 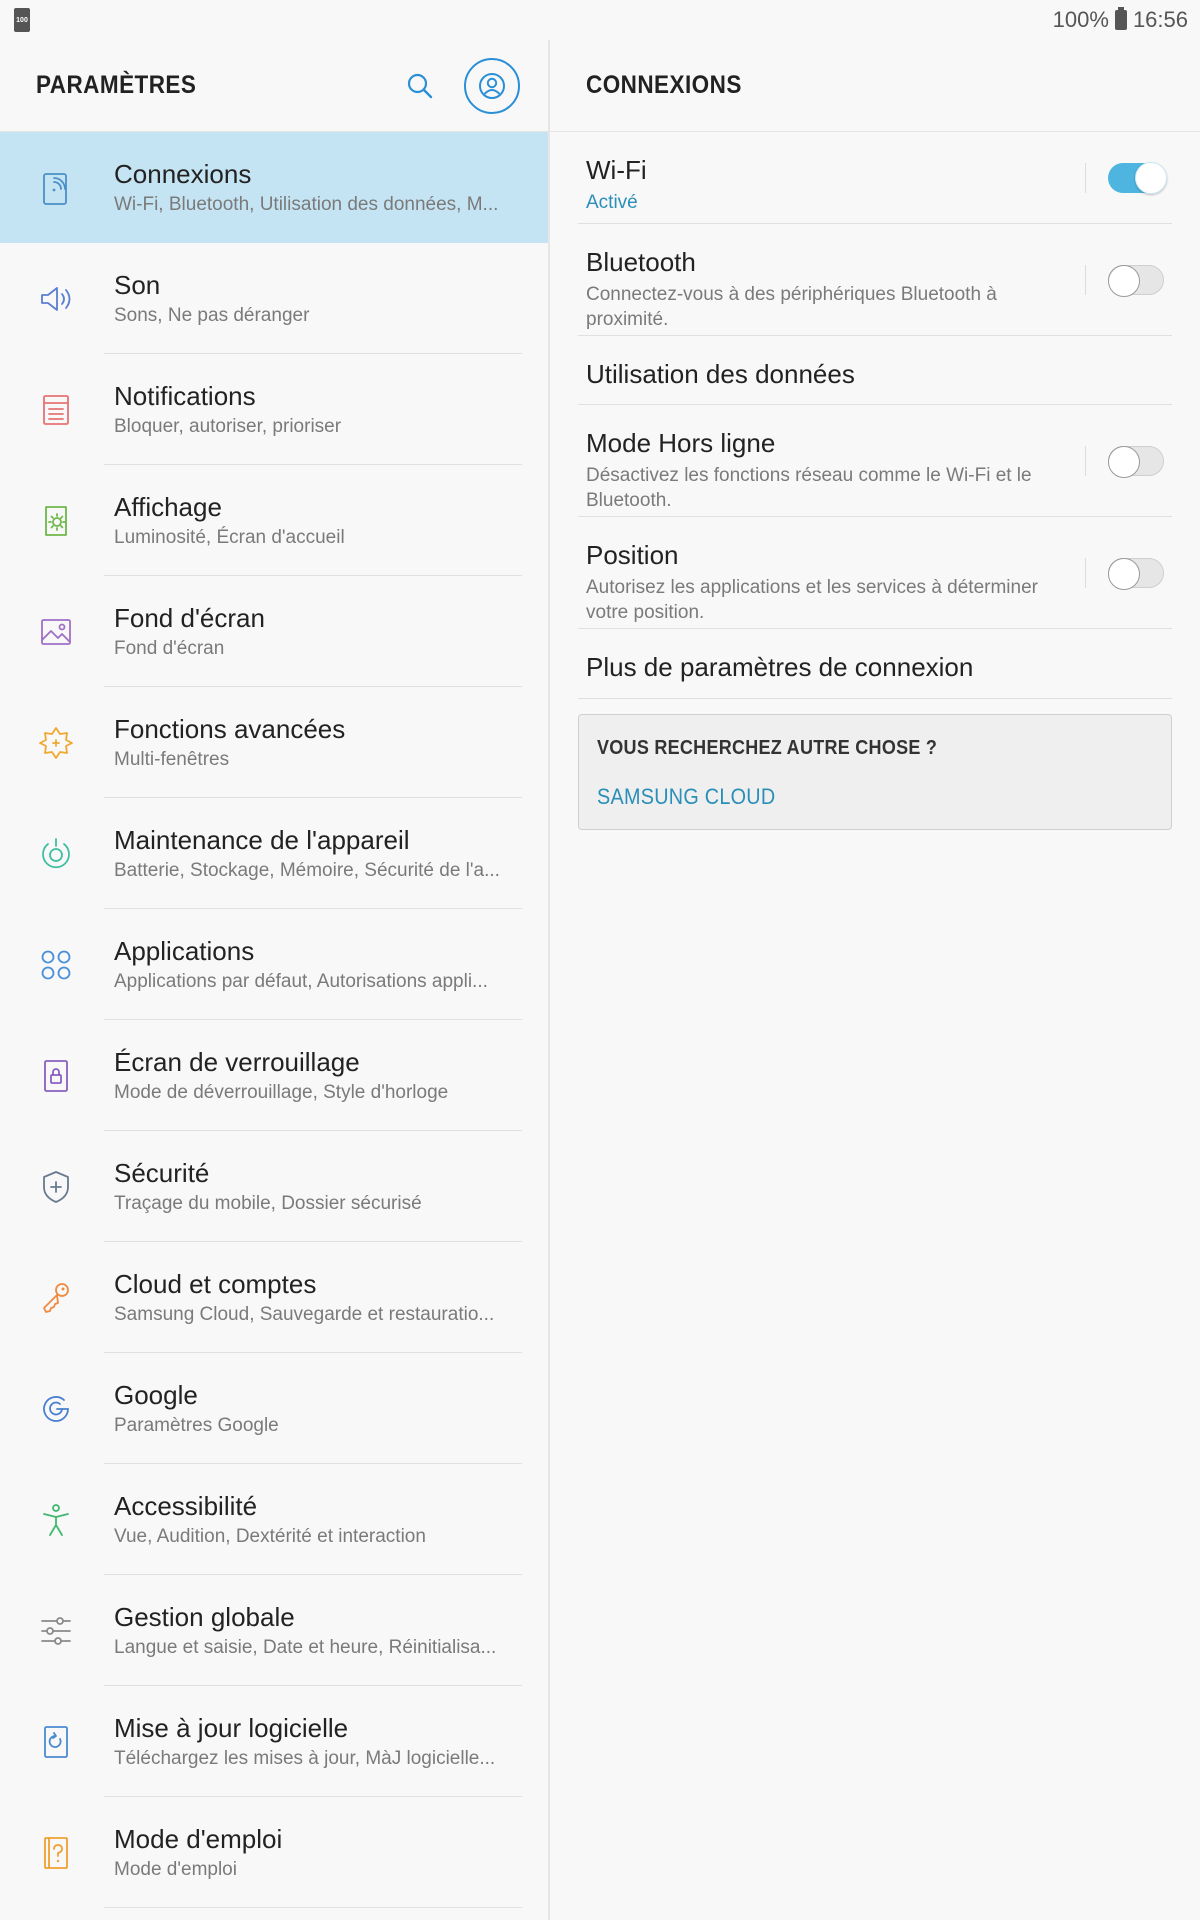 What do you see at coordinates (875, 370) in the screenshot?
I see `setting-utilisation-des-donn-es: Utilisation des données` at bounding box center [875, 370].